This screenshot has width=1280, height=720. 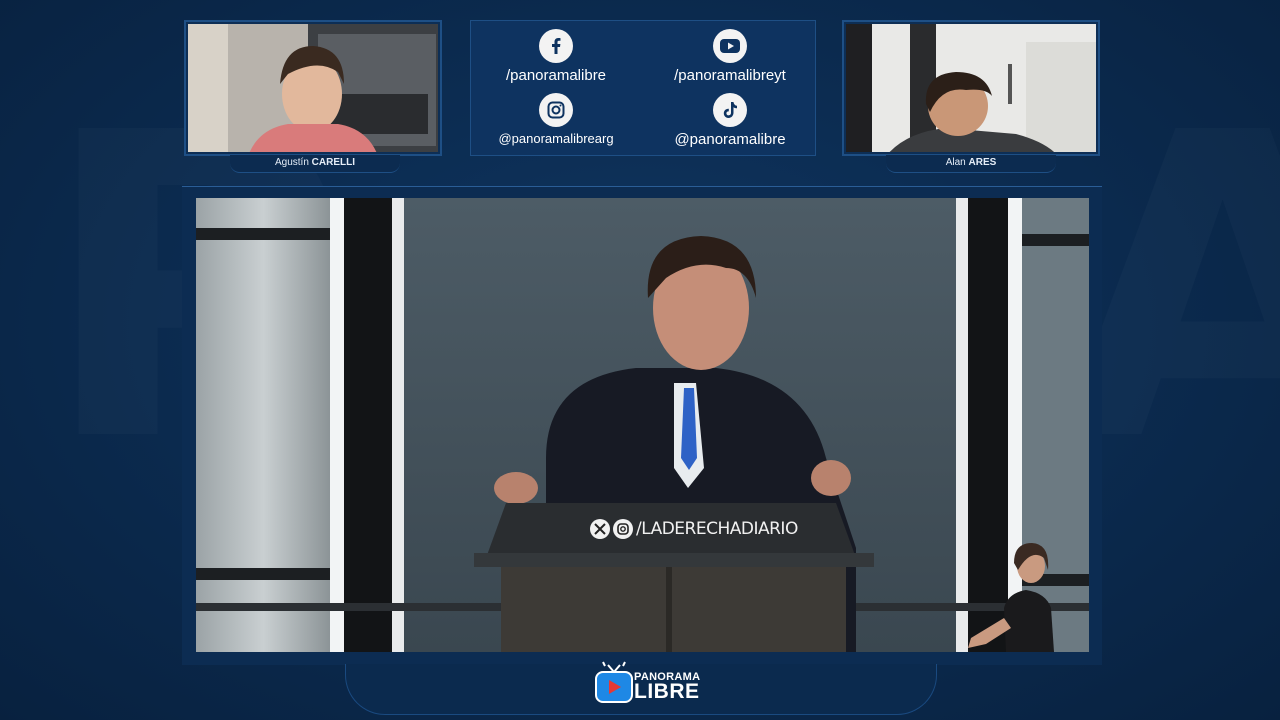 I want to click on social-facebook: /panoramalibre, so click(x=556, y=56).